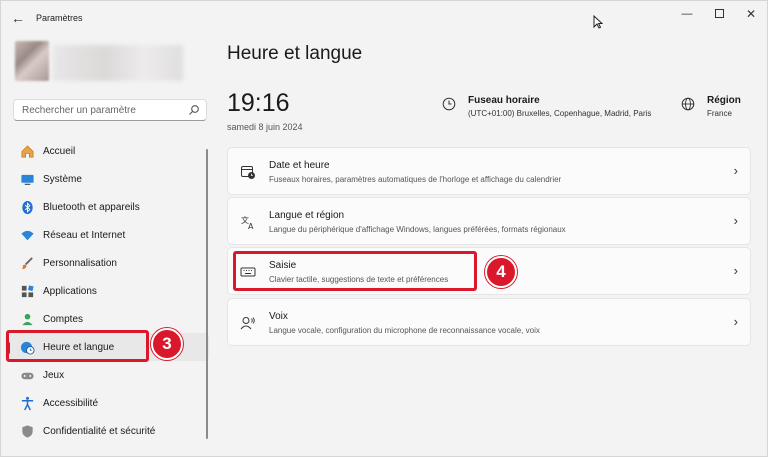 Image resolution: width=768 pixels, height=457 pixels. Describe the element at coordinates (299, 165) in the screenshot. I see `card-title: Date et heure` at that location.